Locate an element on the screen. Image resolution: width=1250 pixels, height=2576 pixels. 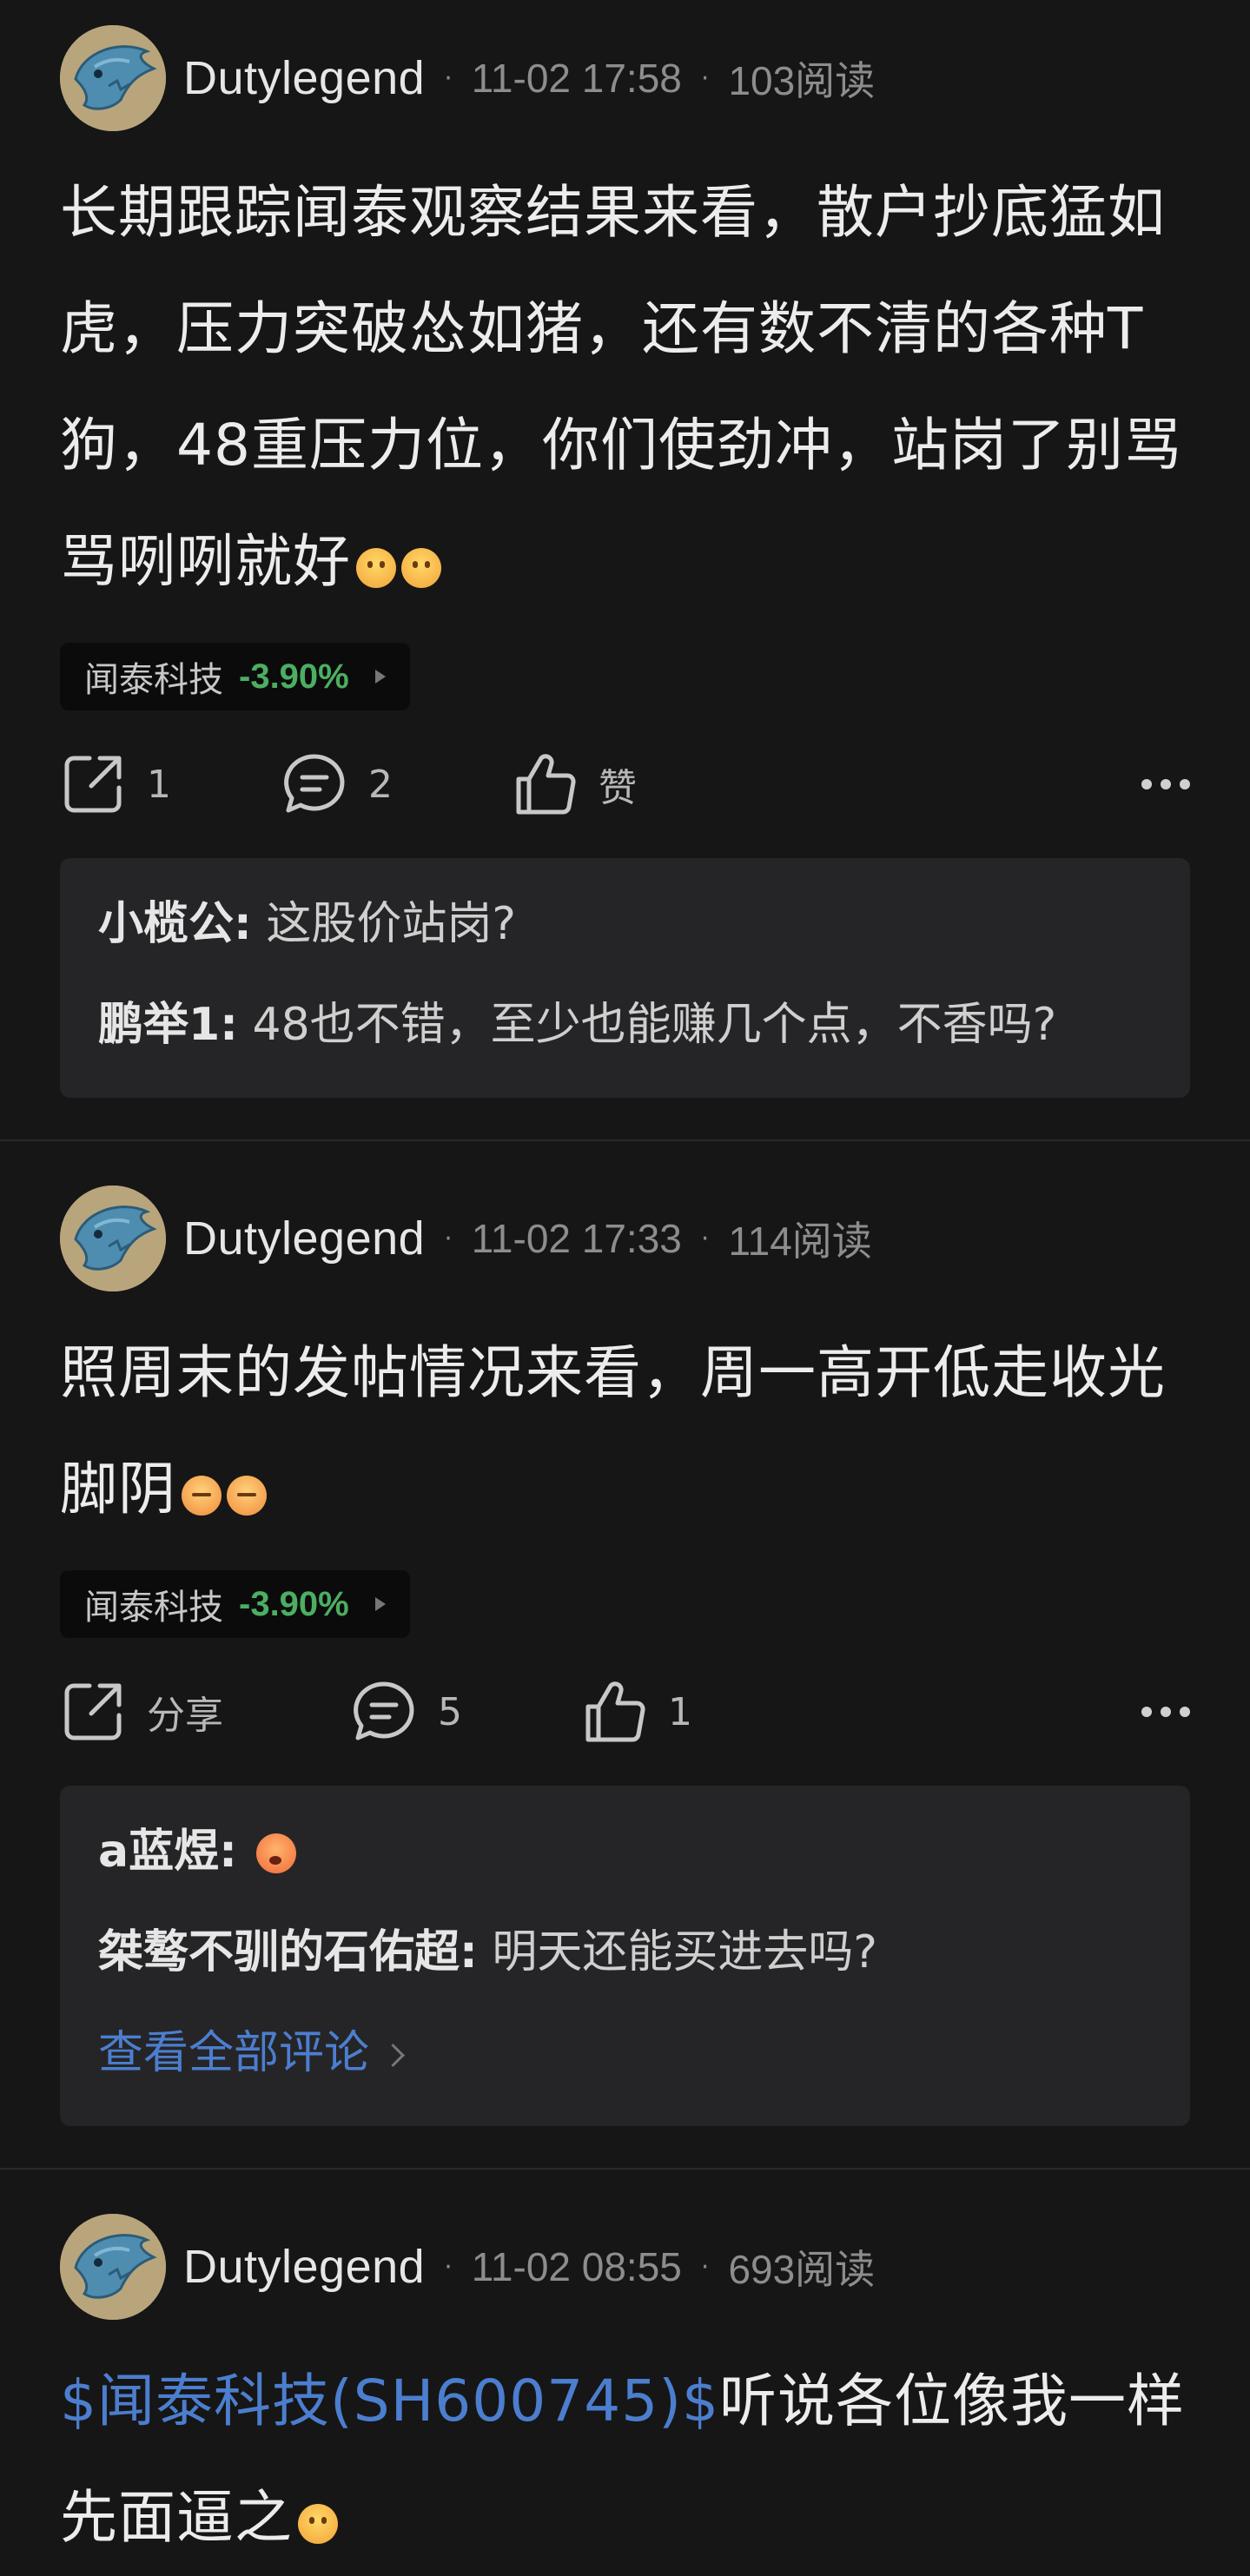
view-all-label: 查看全部评论 is located at coordinates (234, 2053).